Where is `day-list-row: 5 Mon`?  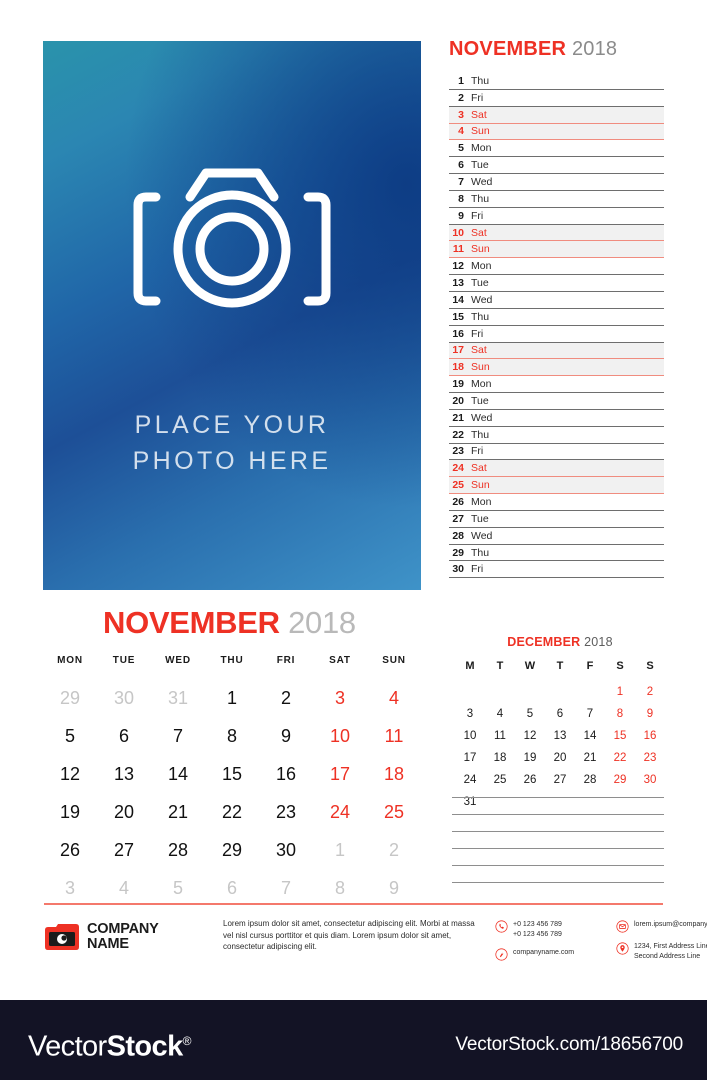 day-list-row: 5 Mon is located at coordinates (556, 149).